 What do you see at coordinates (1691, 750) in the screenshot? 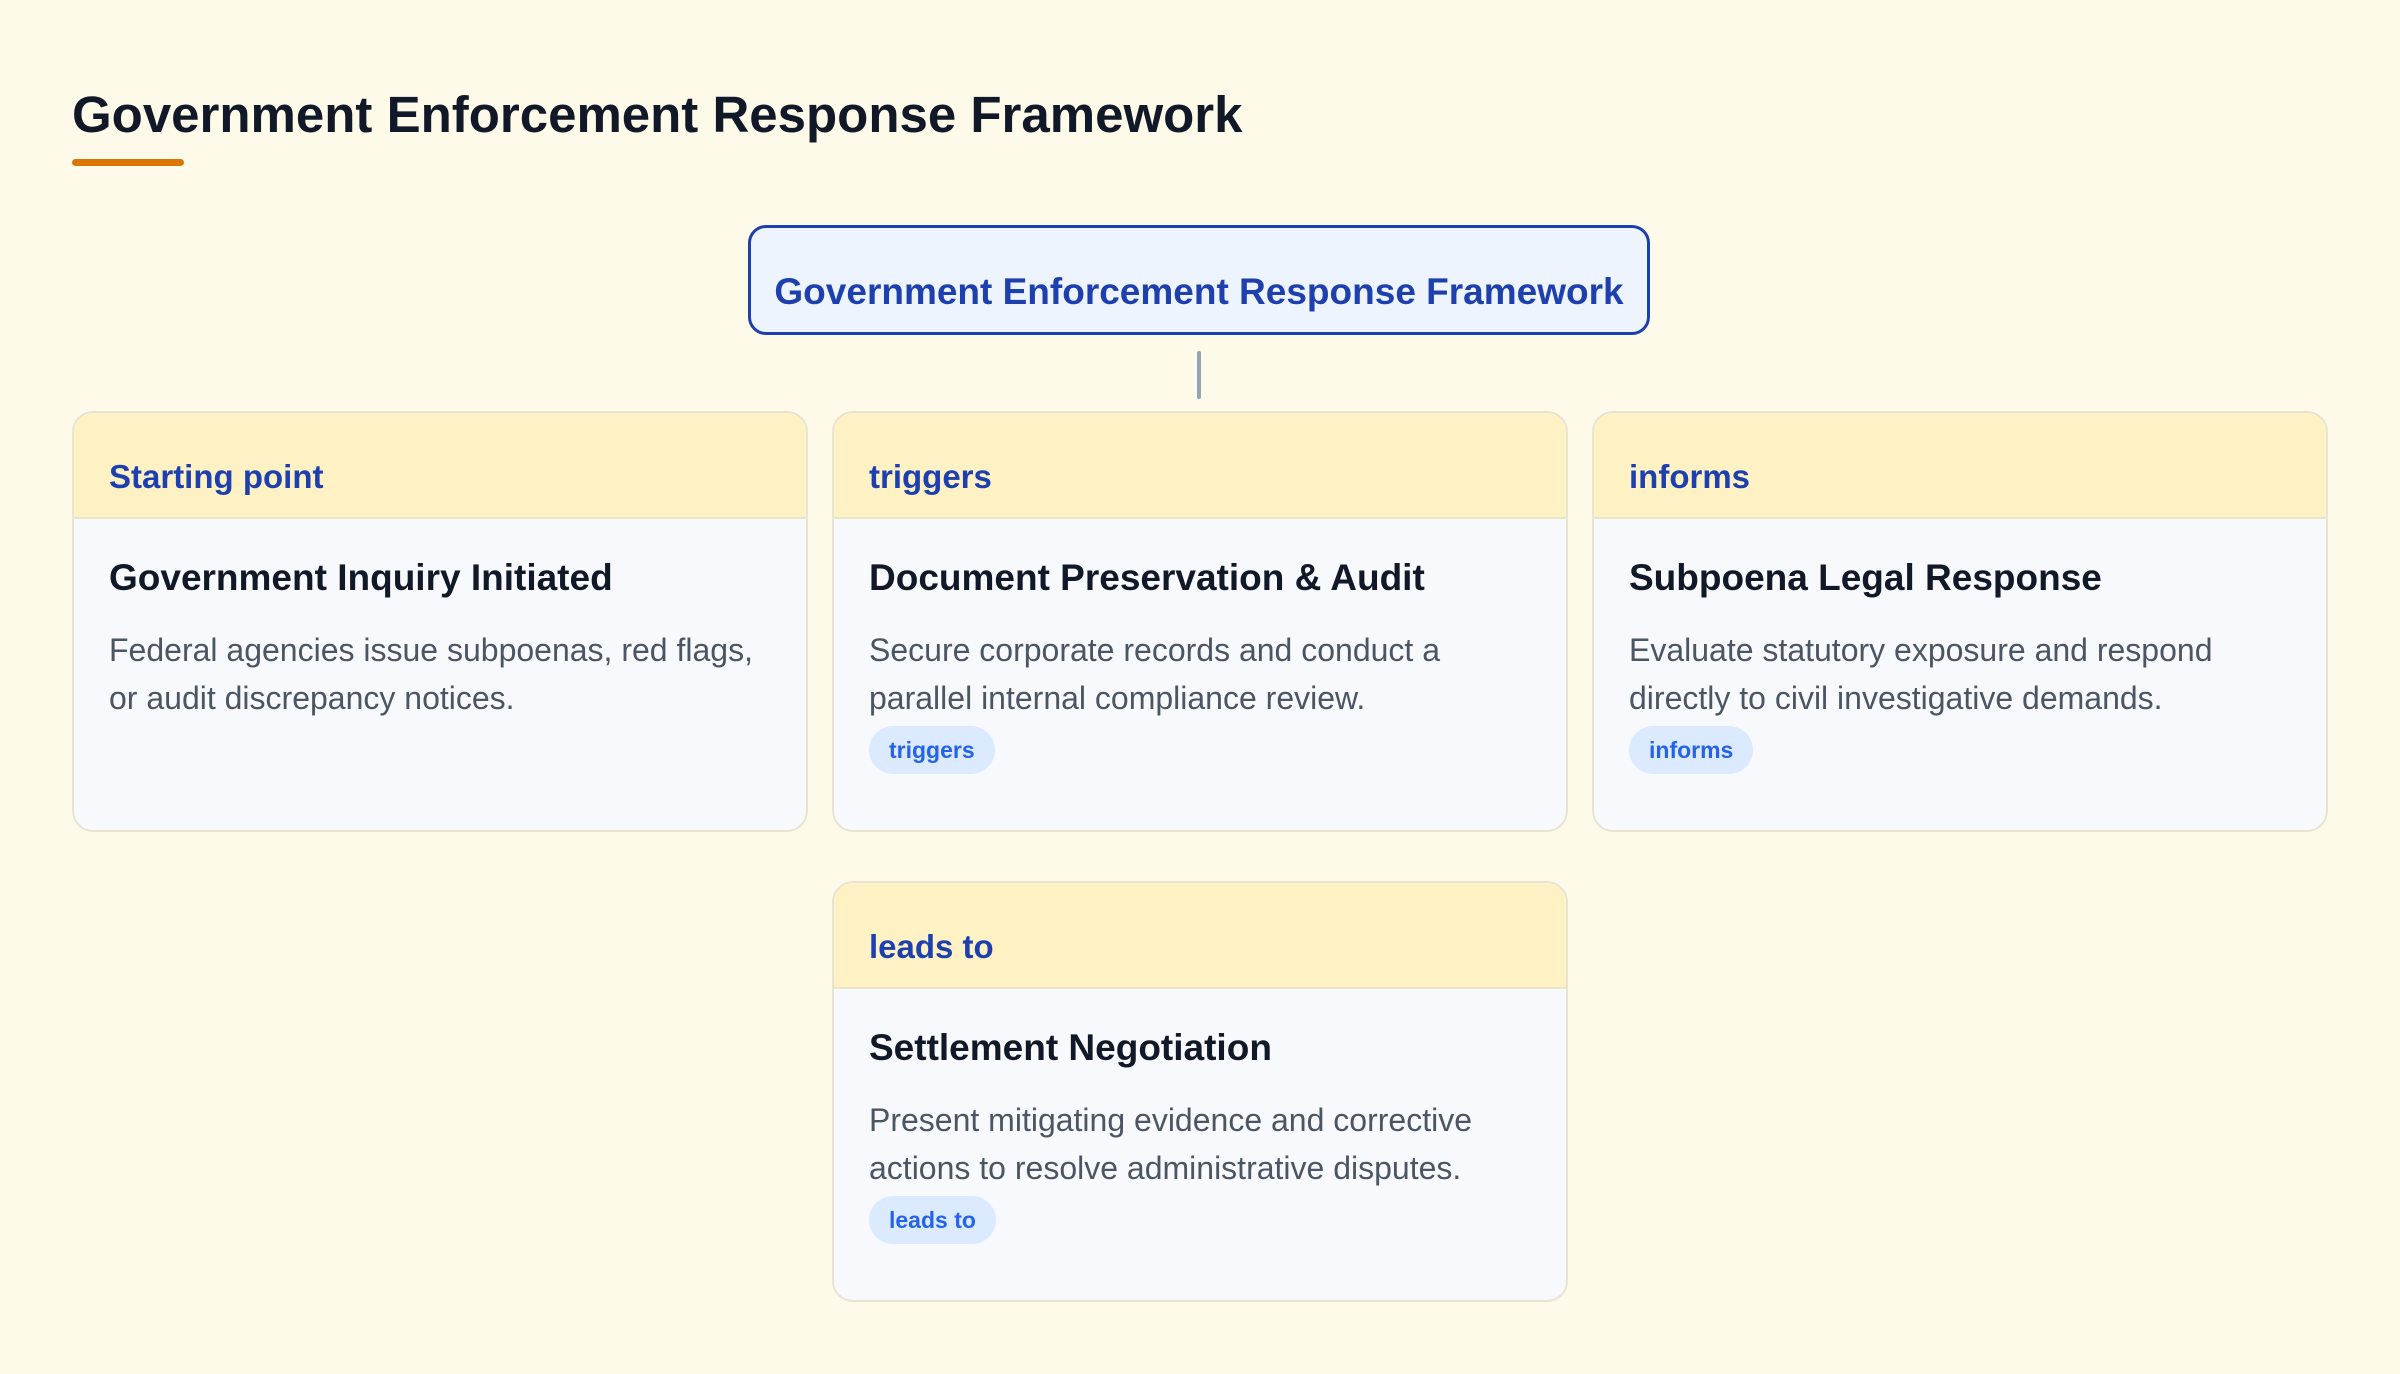
I see `relation-badge: informs` at bounding box center [1691, 750].